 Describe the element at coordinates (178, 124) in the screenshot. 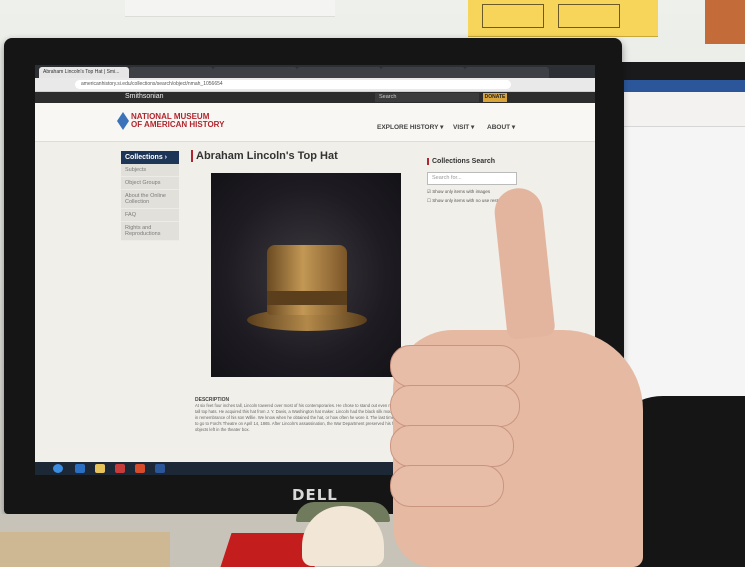

I see `museum-name-line2: OF AMERICAN HISTORY` at that location.